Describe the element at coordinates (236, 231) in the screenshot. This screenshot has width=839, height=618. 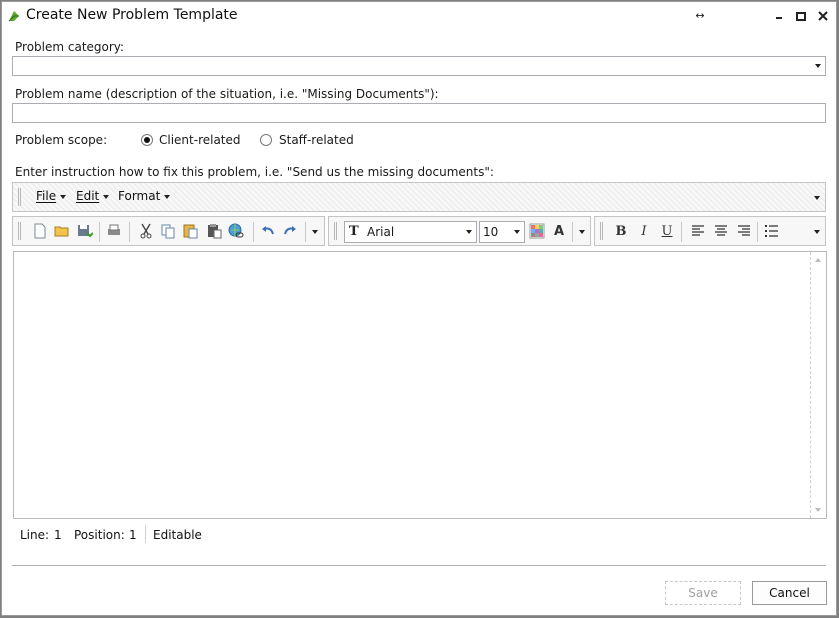
I see `insert-hyperlink-icon` at that location.